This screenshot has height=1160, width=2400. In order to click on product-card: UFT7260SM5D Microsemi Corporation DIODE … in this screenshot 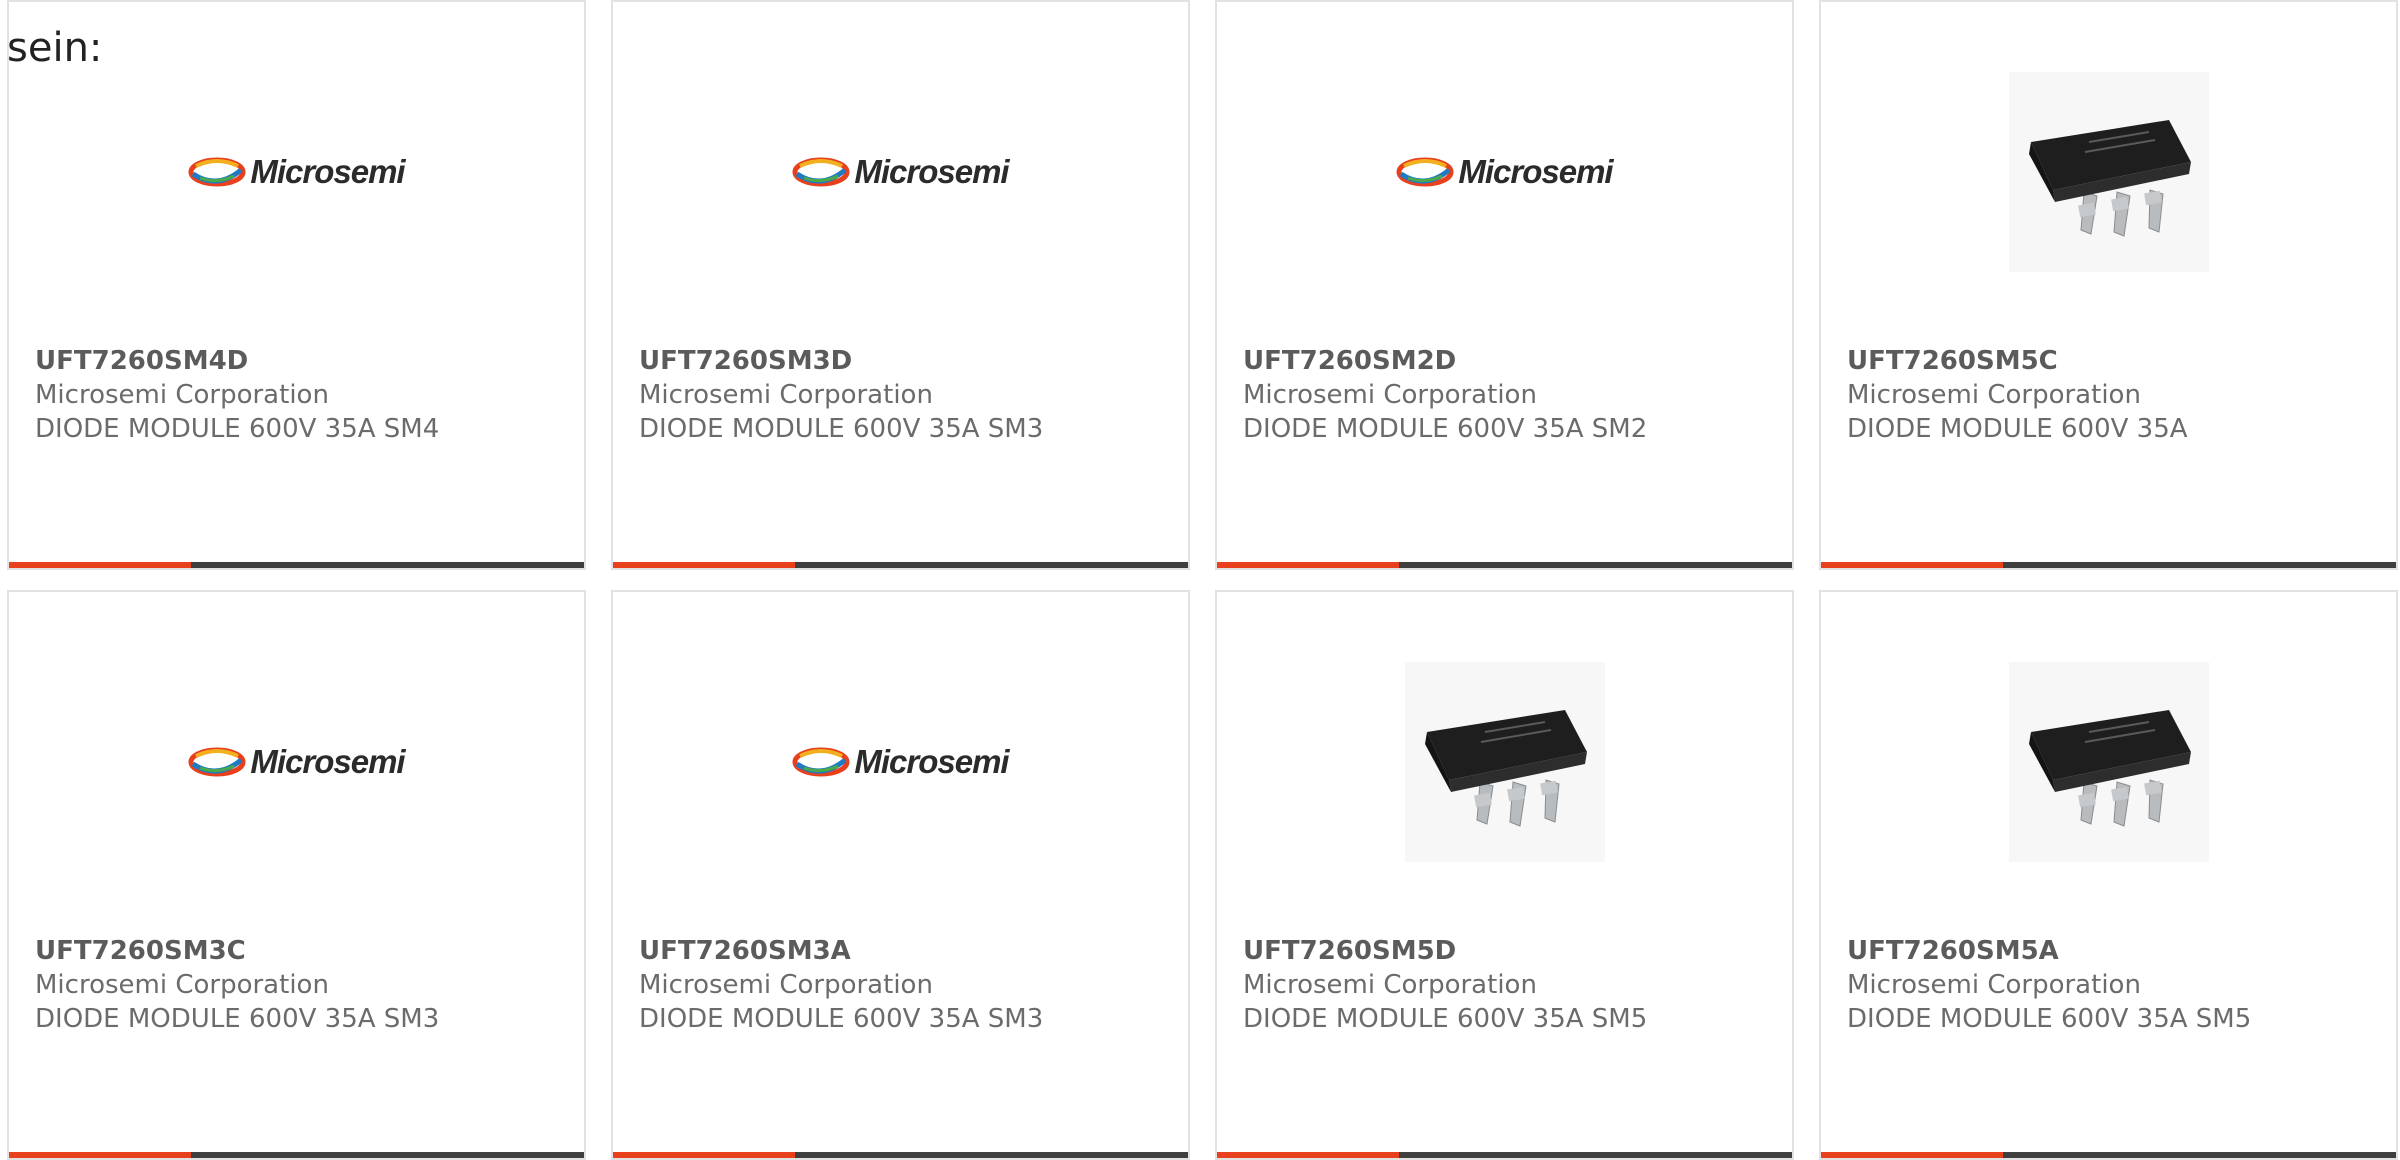, I will do `click(1504, 875)`.